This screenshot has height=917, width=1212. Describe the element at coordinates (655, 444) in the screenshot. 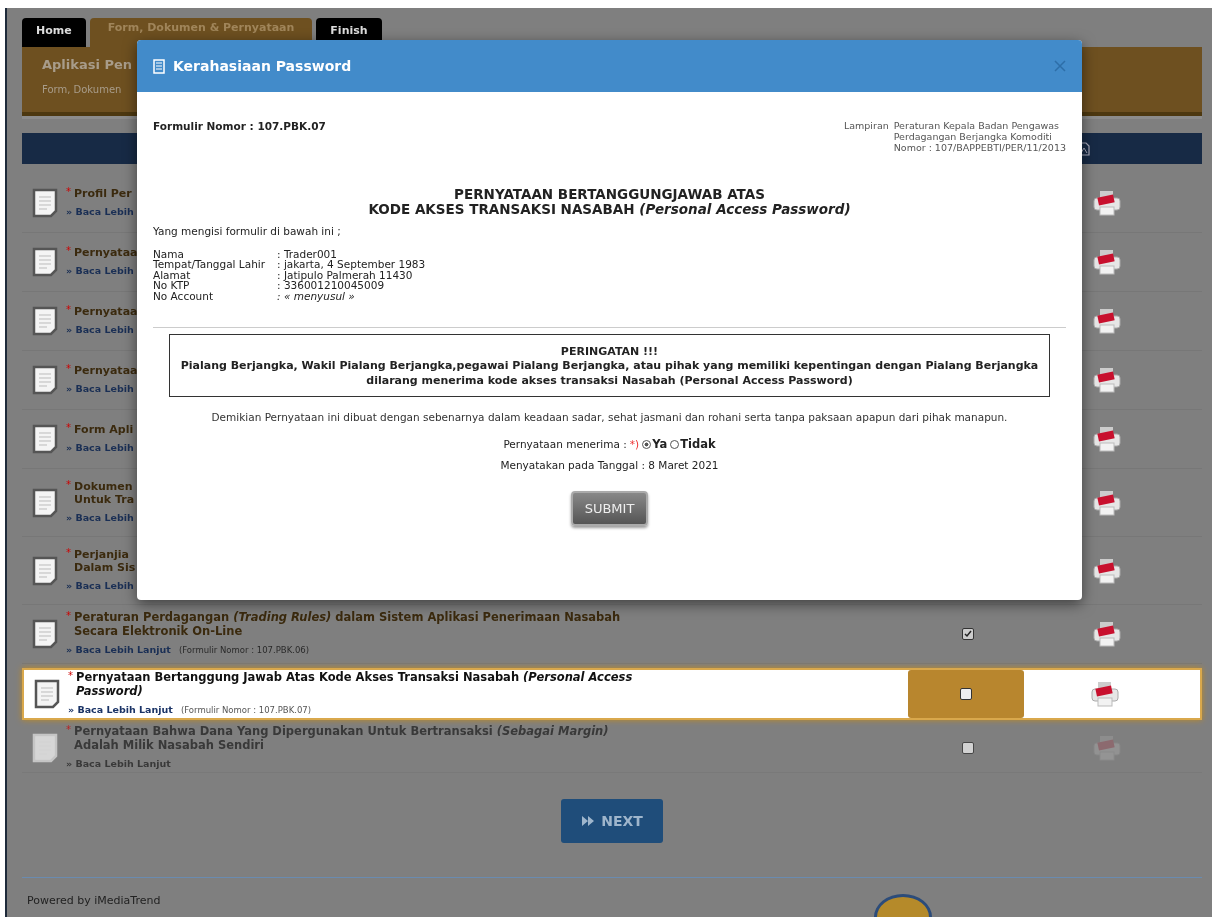

I see `radio-option: Ya` at that location.